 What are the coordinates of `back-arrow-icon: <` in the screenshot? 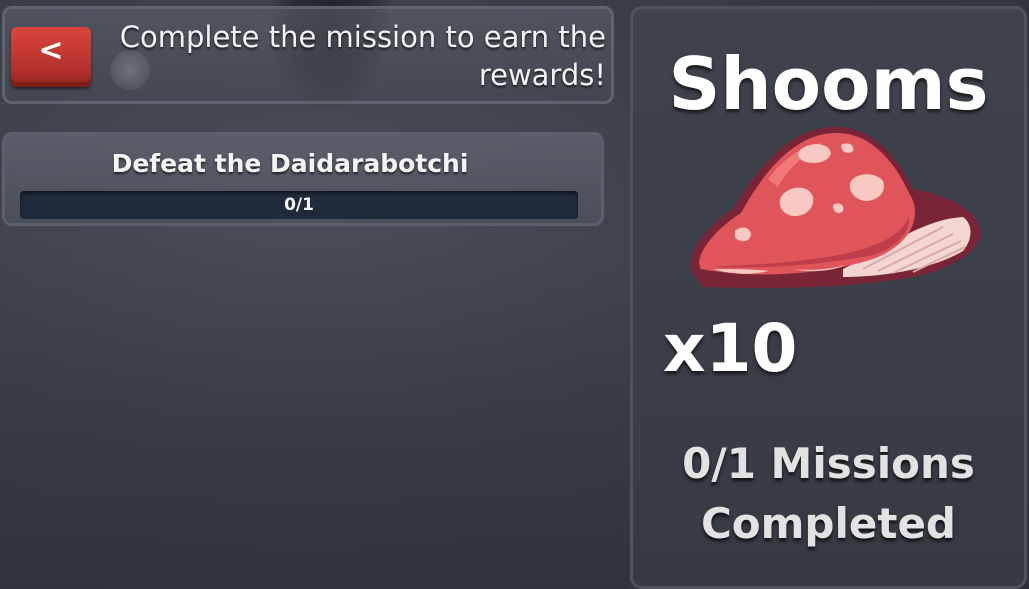 It's located at (51, 50).